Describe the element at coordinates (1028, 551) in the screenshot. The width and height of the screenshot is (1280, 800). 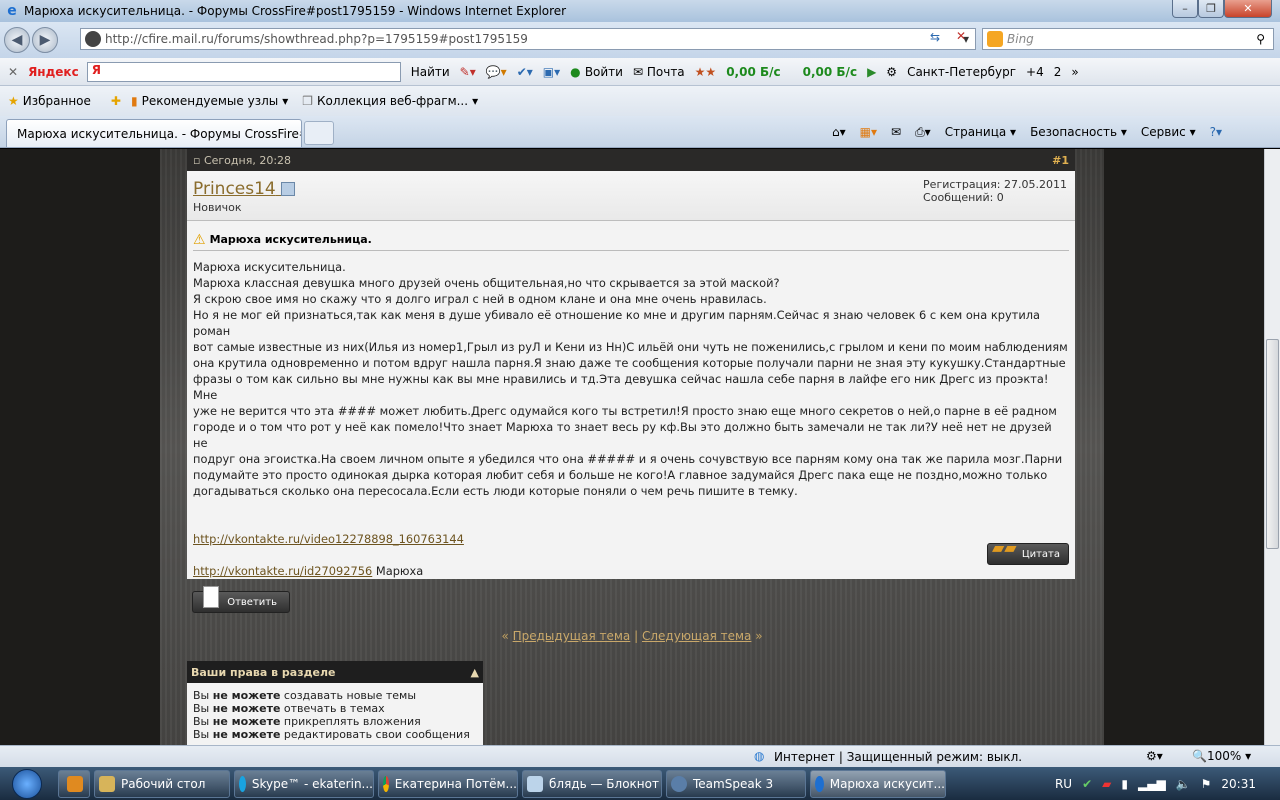
I see `quote-button: ▰▰ Цитата` at that location.